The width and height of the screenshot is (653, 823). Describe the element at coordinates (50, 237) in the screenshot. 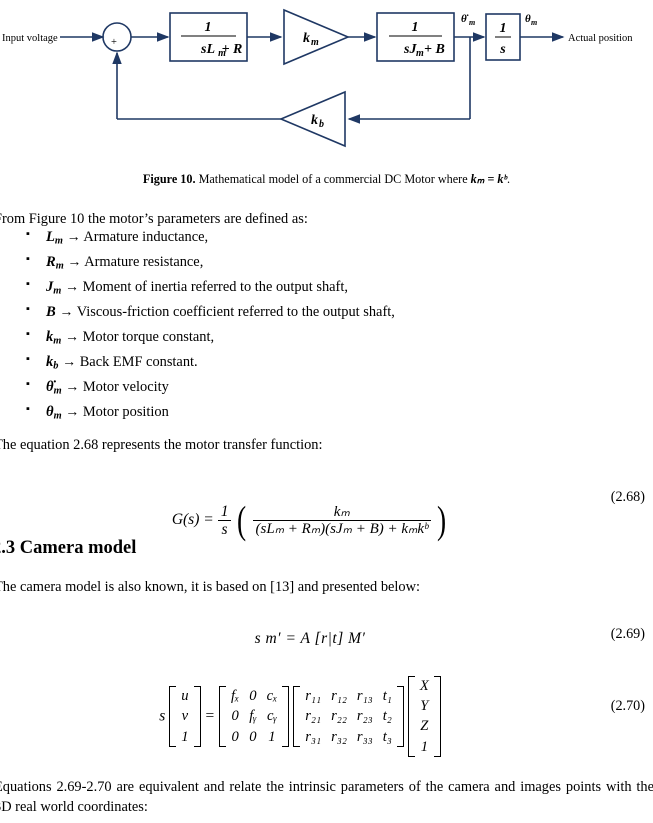

I see `param-symbol: L` at that location.